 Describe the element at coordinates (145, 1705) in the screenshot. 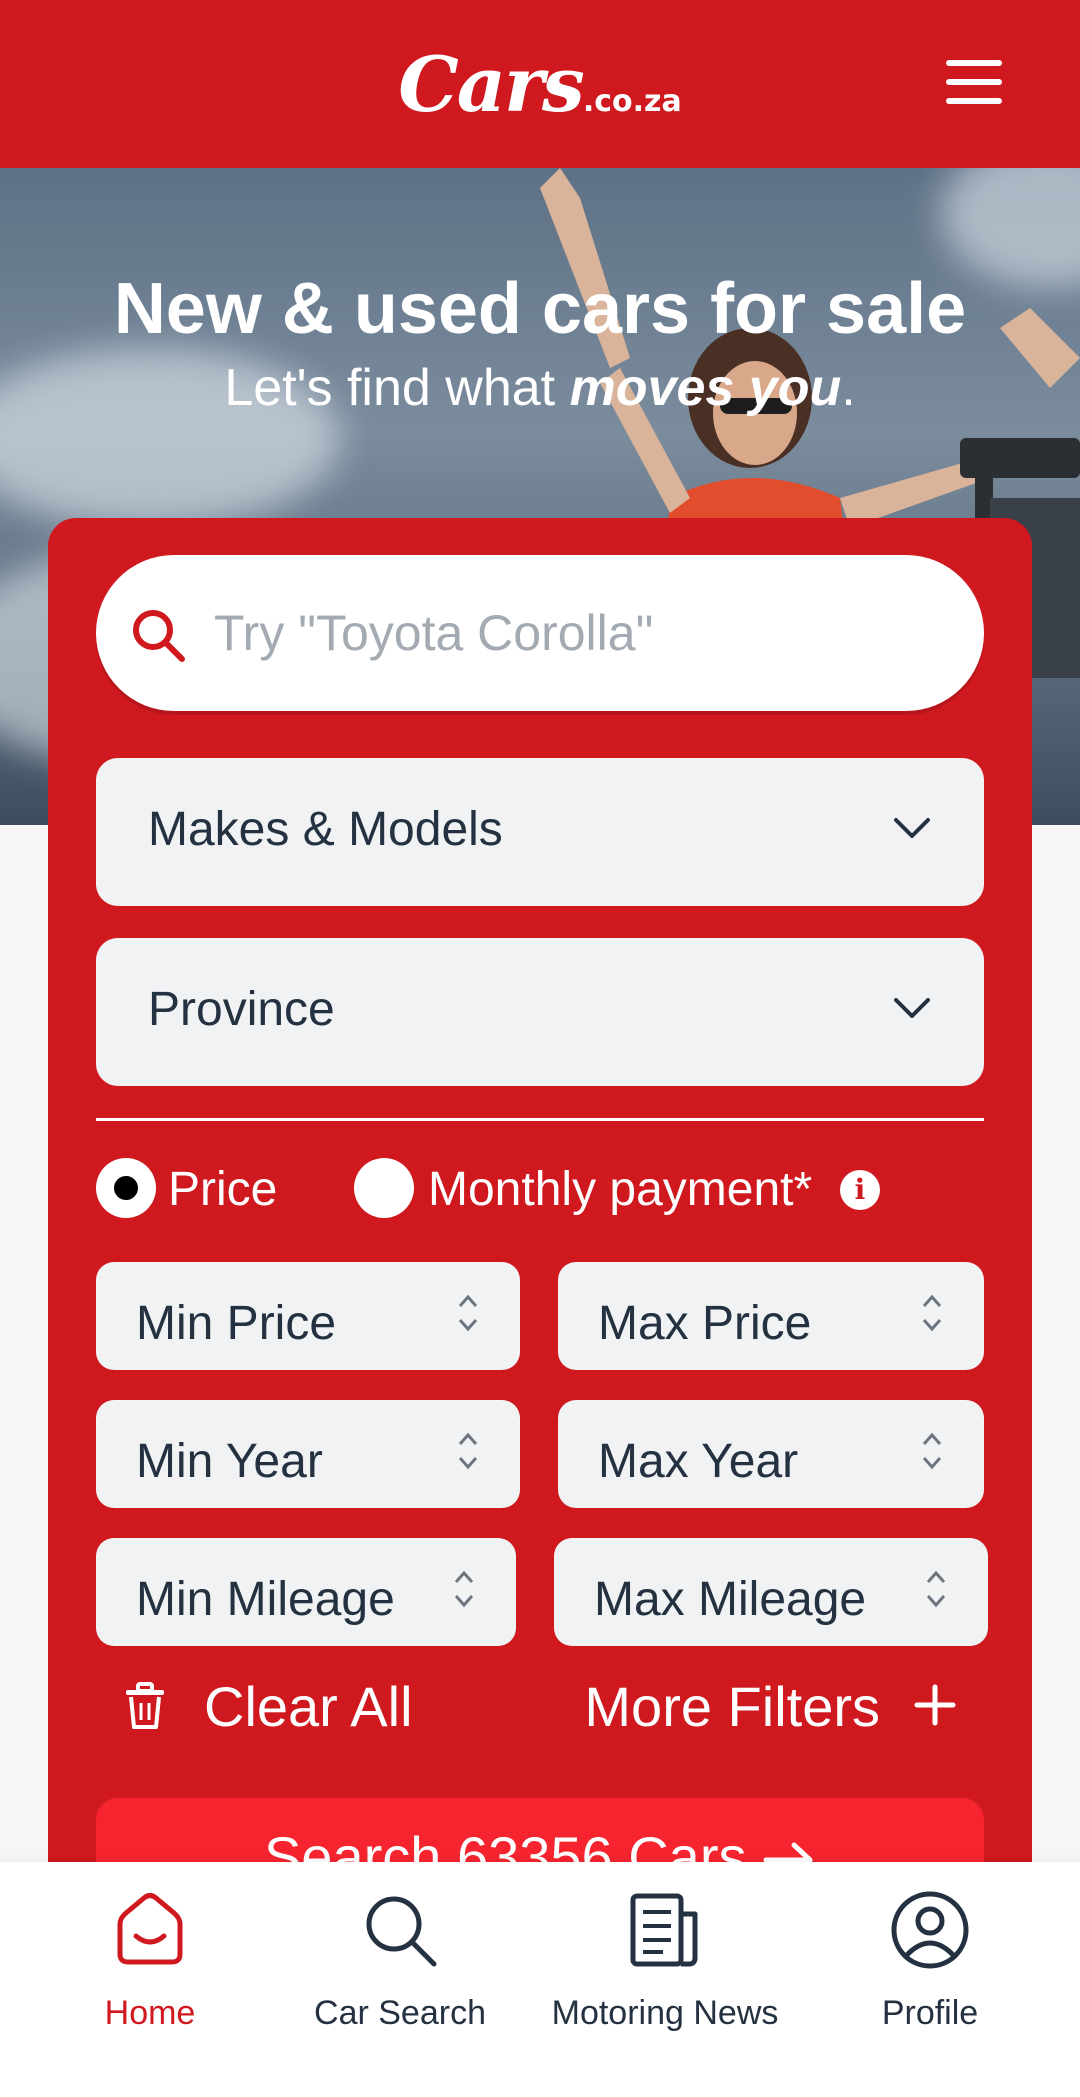

I see `trash-icon` at that location.